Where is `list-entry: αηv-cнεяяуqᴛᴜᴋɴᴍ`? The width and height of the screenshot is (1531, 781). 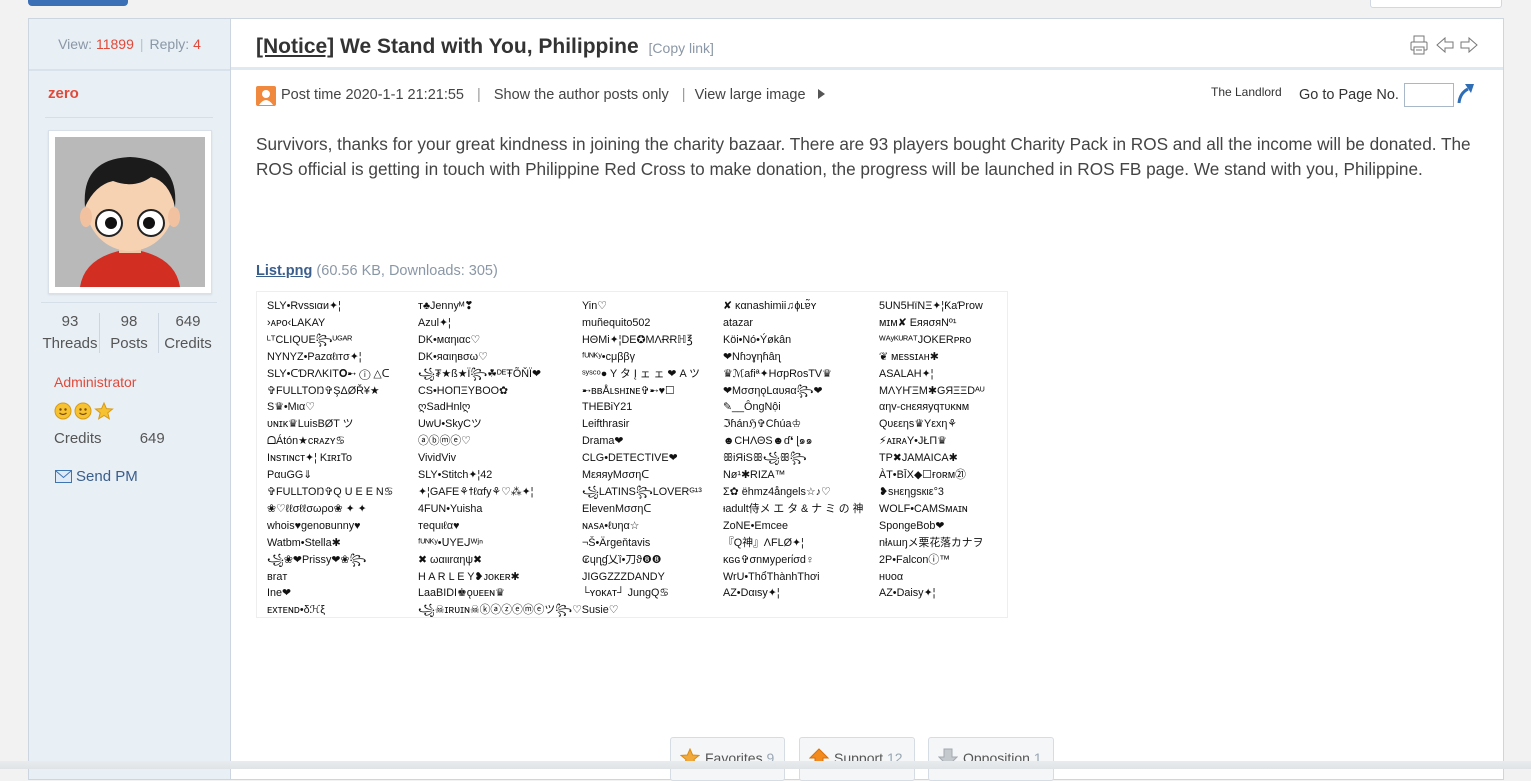 list-entry: αηv-cнεяяуqᴛᴜᴋɴᴍ is located at coordinates (924, 407).